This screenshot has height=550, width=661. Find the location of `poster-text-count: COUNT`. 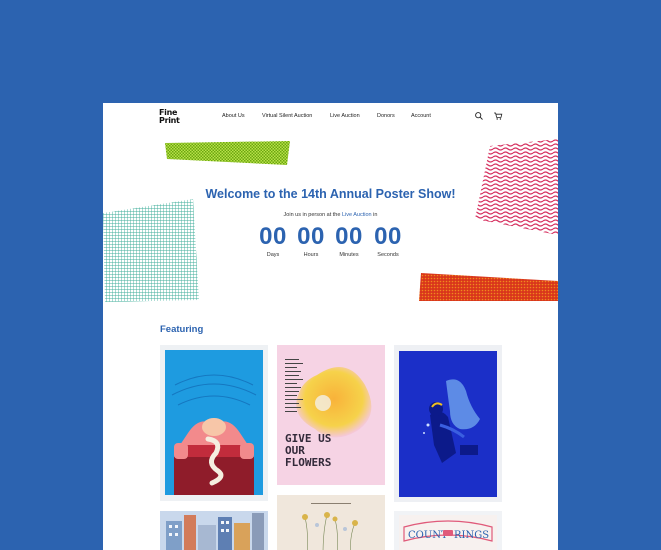

poster-text-count: COUNT is located at coordinates (428, 535).